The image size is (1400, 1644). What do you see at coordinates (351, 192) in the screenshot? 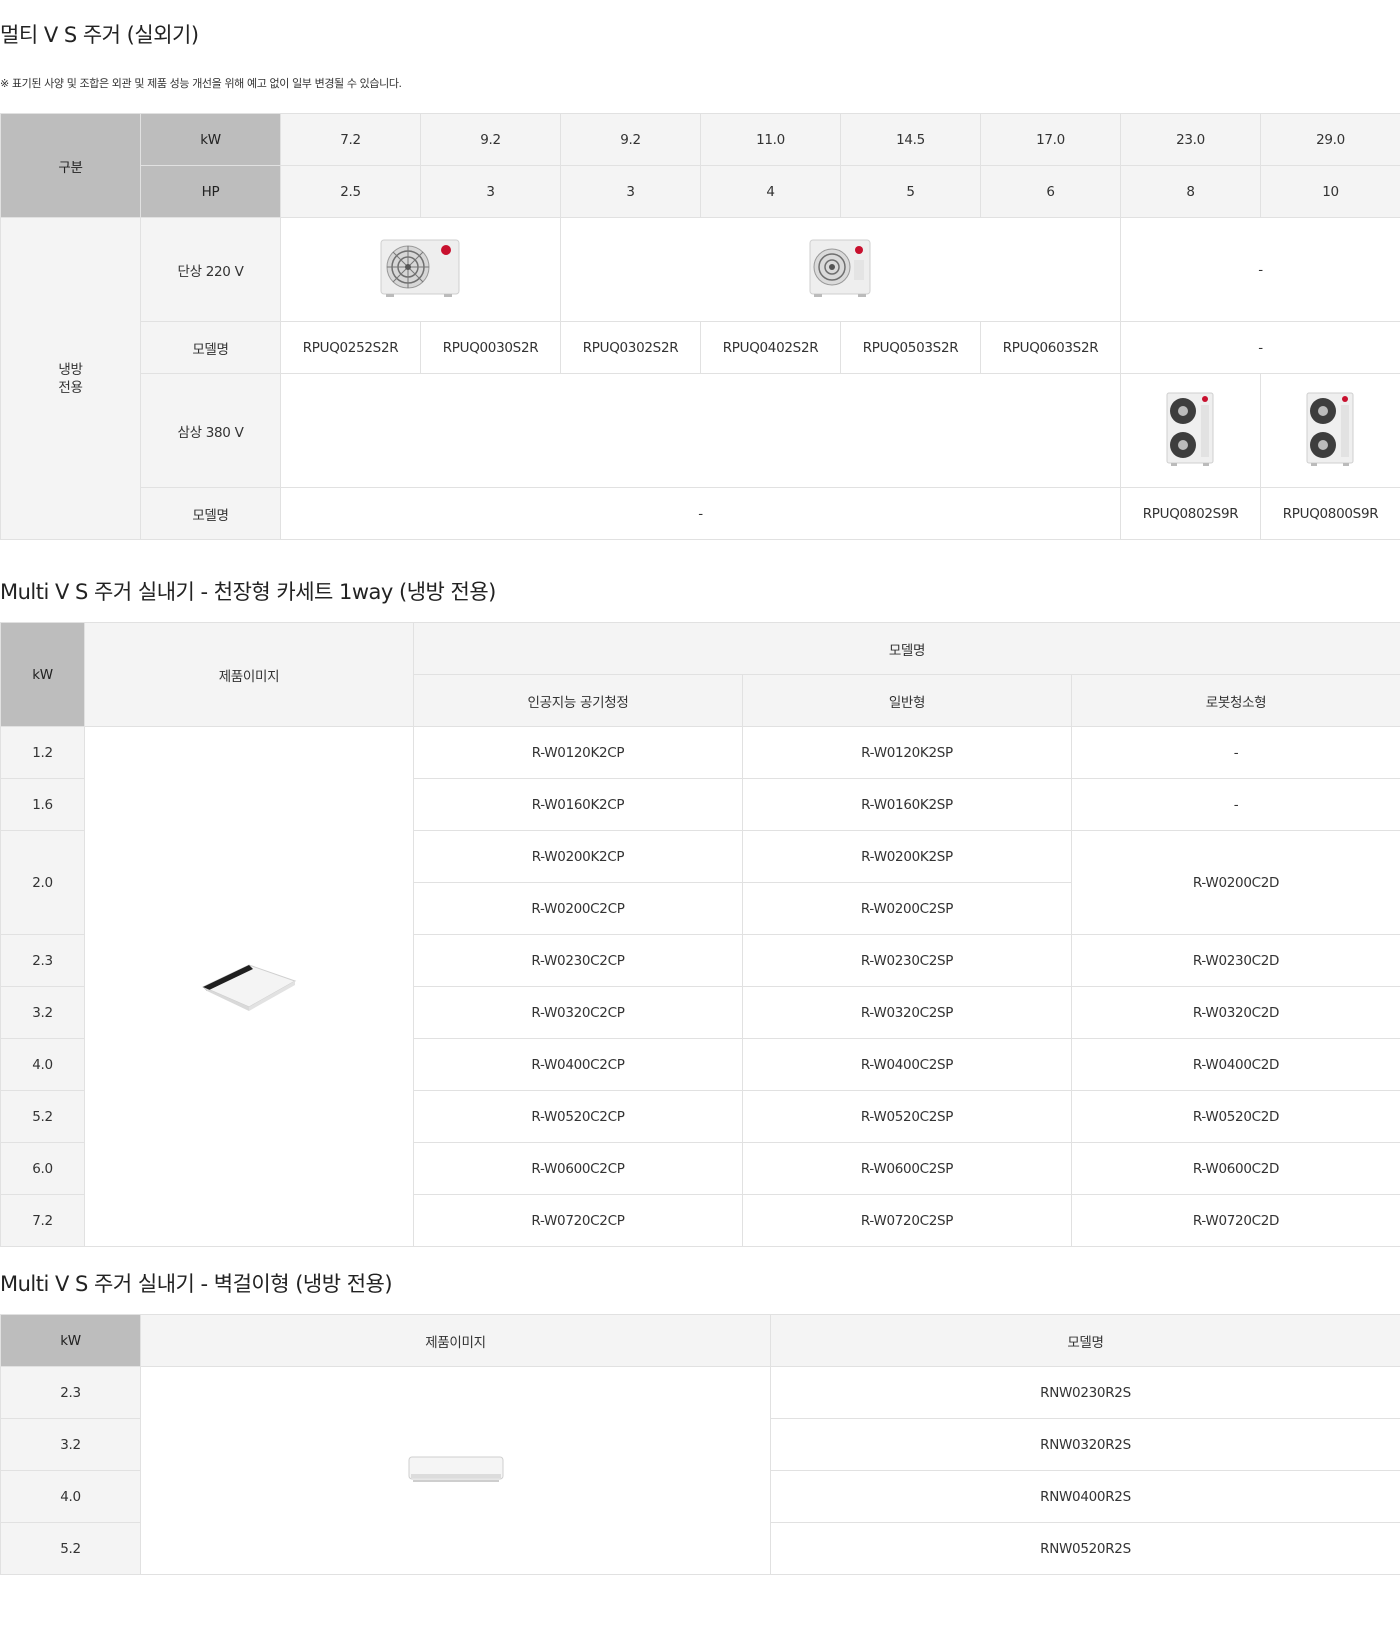
I see `hp-cell: 2.5` at bounding box center [351, 192].